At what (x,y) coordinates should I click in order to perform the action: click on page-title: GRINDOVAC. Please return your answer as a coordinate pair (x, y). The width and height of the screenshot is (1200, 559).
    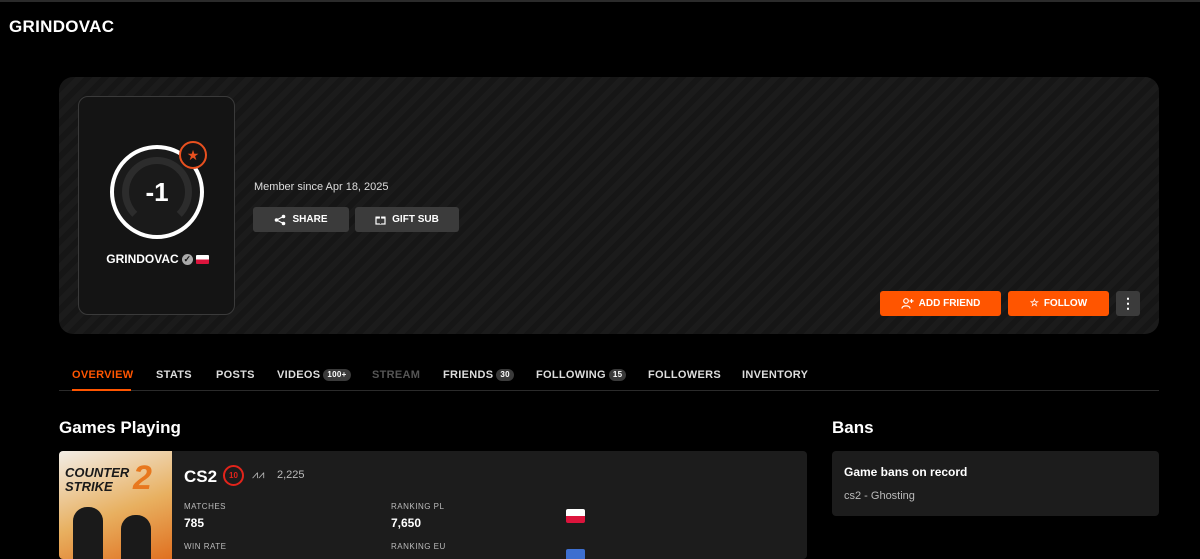
    Looking at the image, I should click on (62, 26).